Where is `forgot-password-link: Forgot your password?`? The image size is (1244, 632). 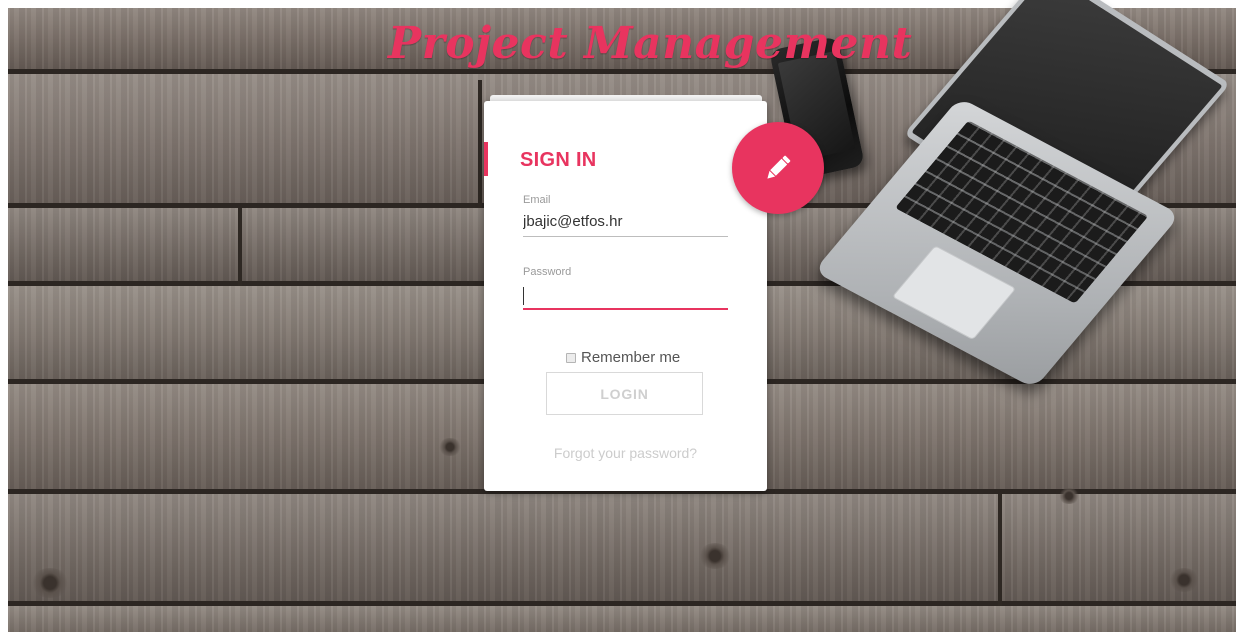
forgot-password-link: Forgot your password? is located at coordinates (625, 453).